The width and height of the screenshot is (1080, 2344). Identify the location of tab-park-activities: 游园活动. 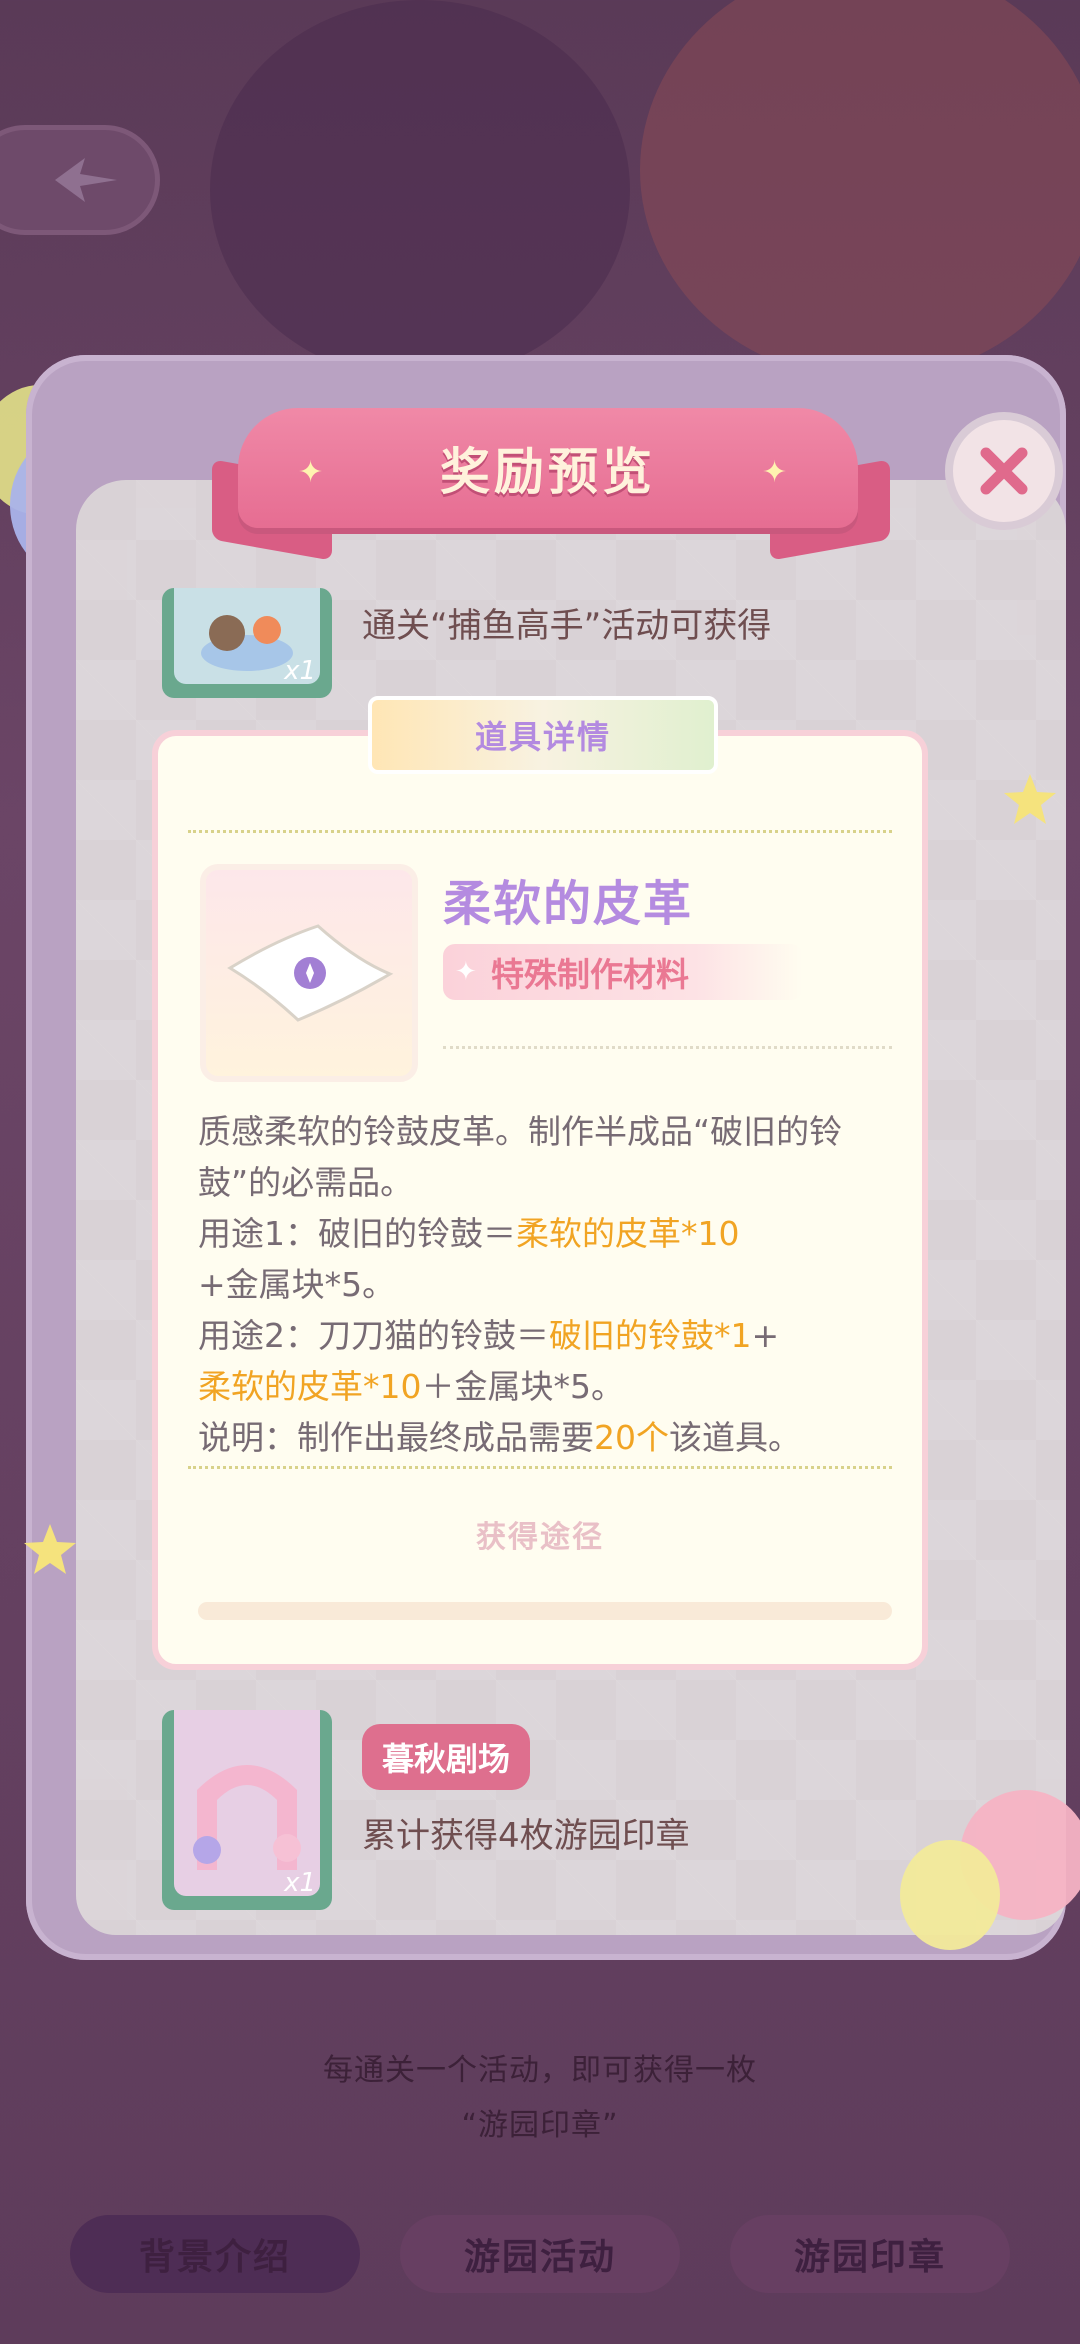
(540, 2254).